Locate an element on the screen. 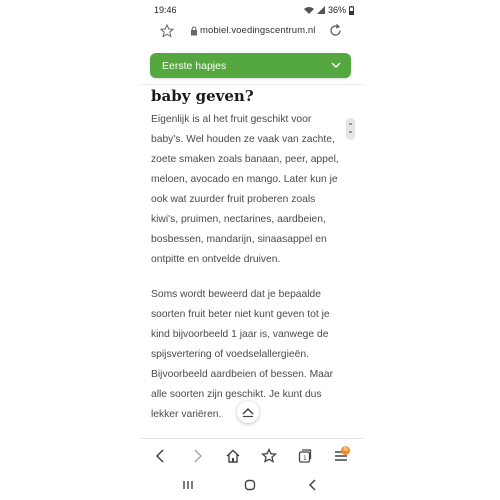 This screenshot has height=500, width=500. signal-icon is located at coordinates (320, 10).